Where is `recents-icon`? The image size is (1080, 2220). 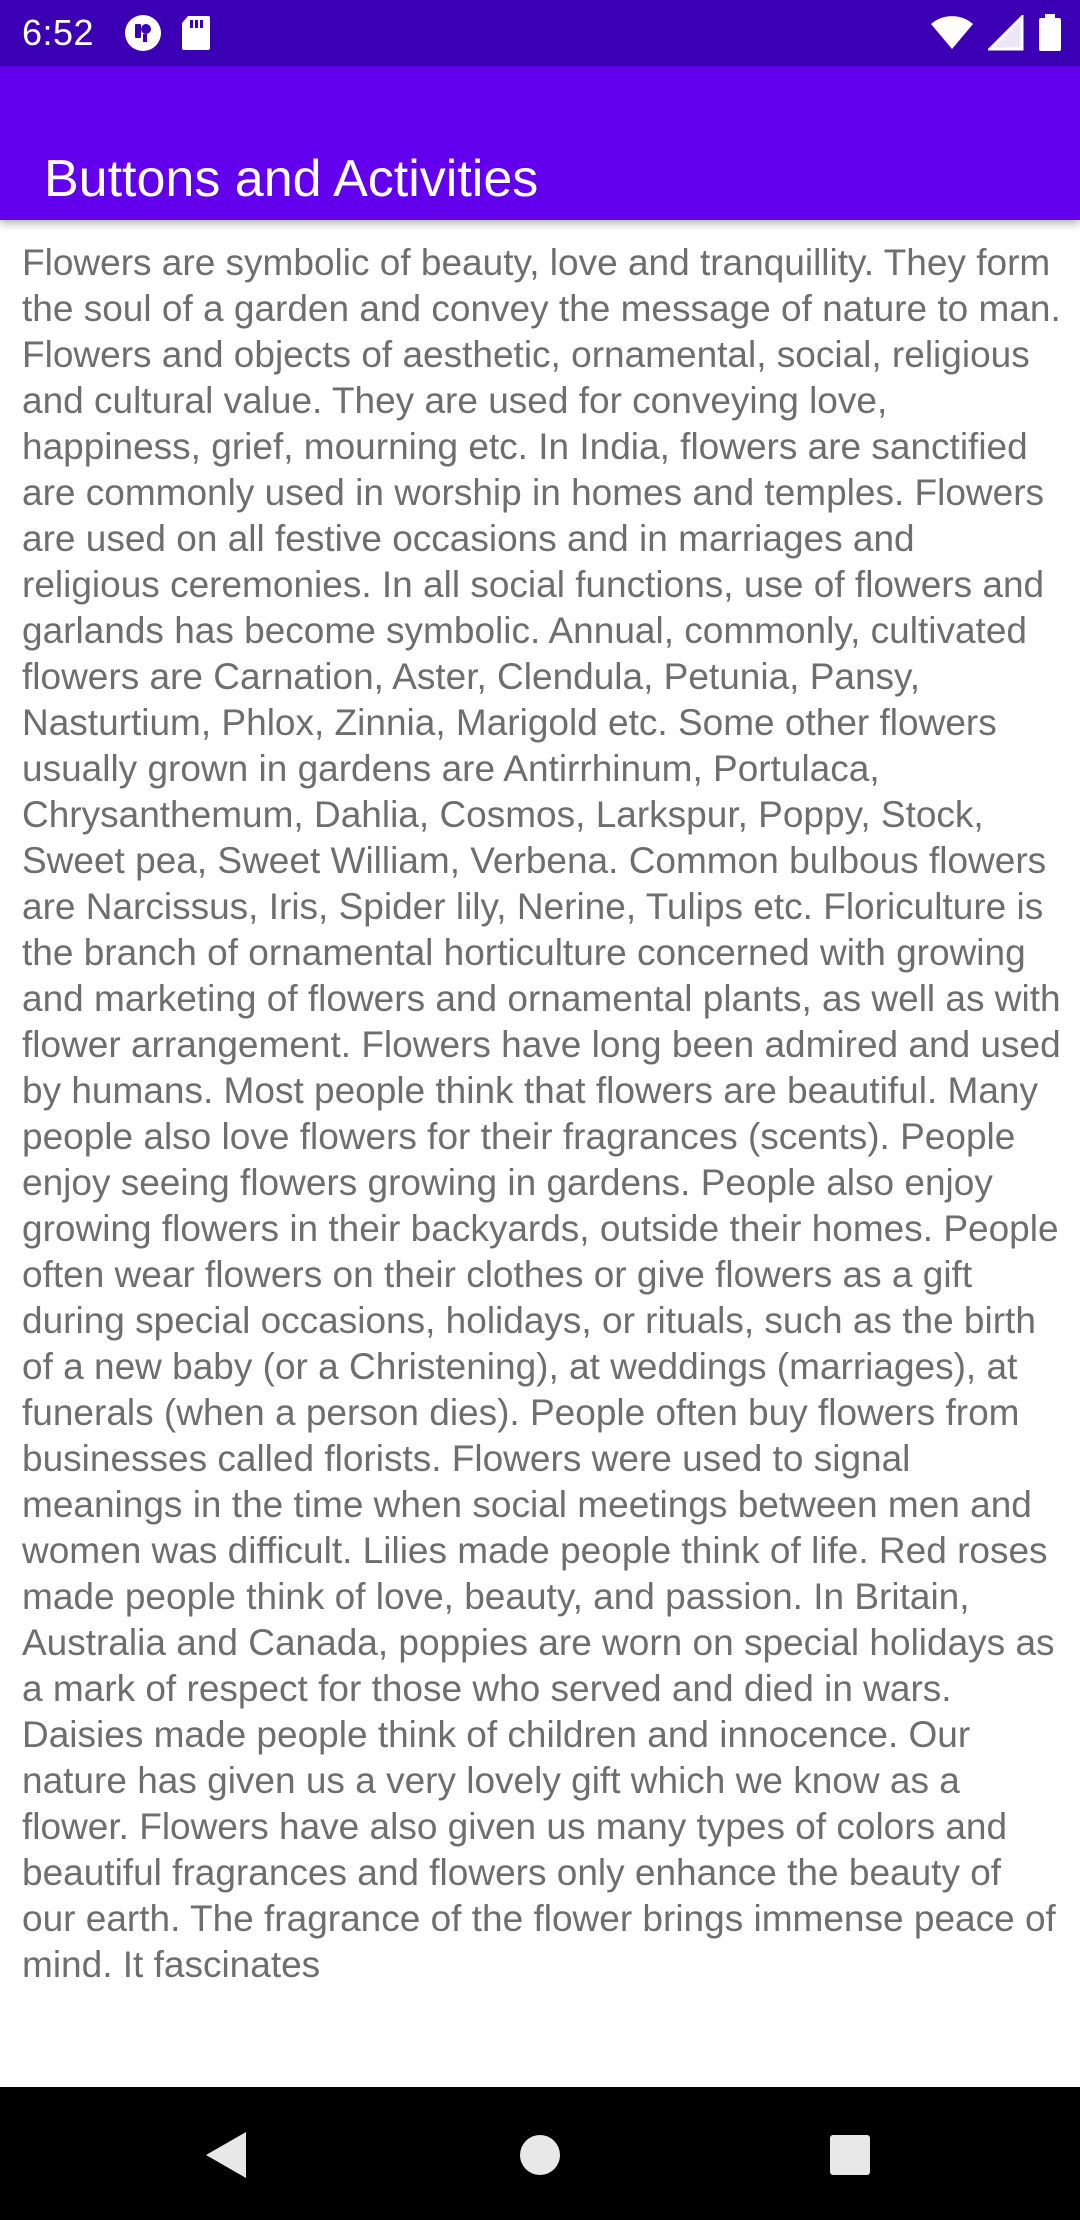 recents-icon is located at coordinates (850, 2157).